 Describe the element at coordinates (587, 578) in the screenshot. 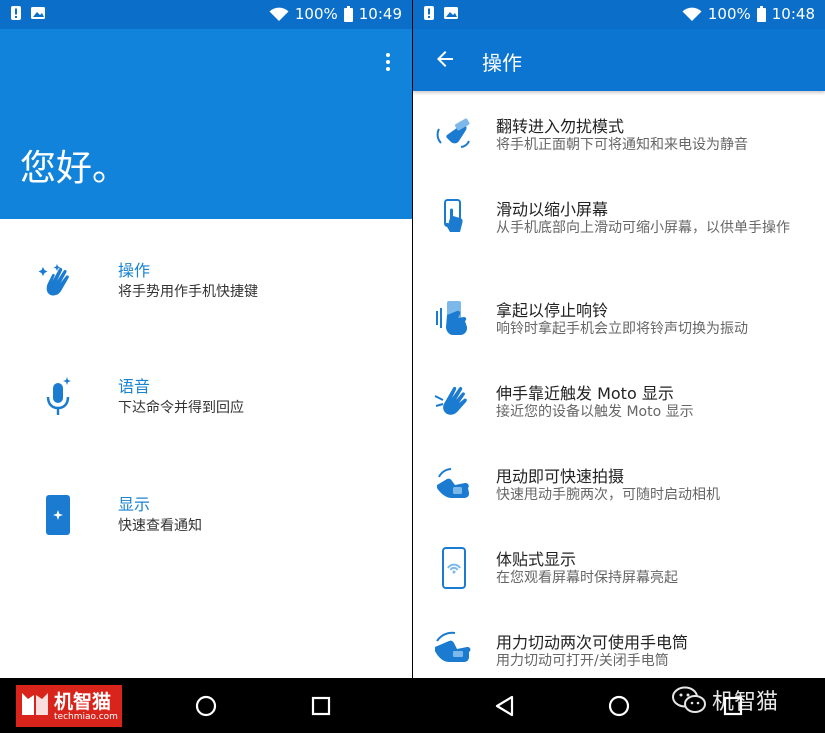

I see `gesture-subtitle: 在您观看屏幕时保持屏幕亮起` at that location.